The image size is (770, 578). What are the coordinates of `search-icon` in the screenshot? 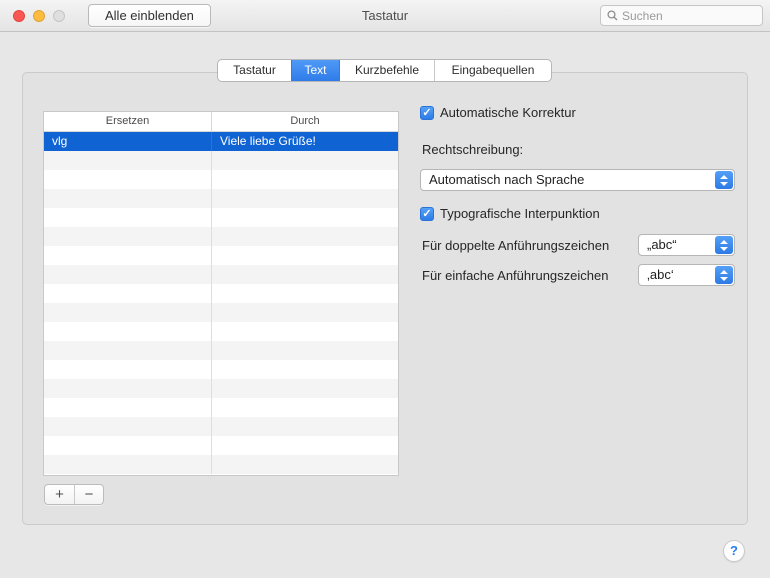 It's located at (612, 15).